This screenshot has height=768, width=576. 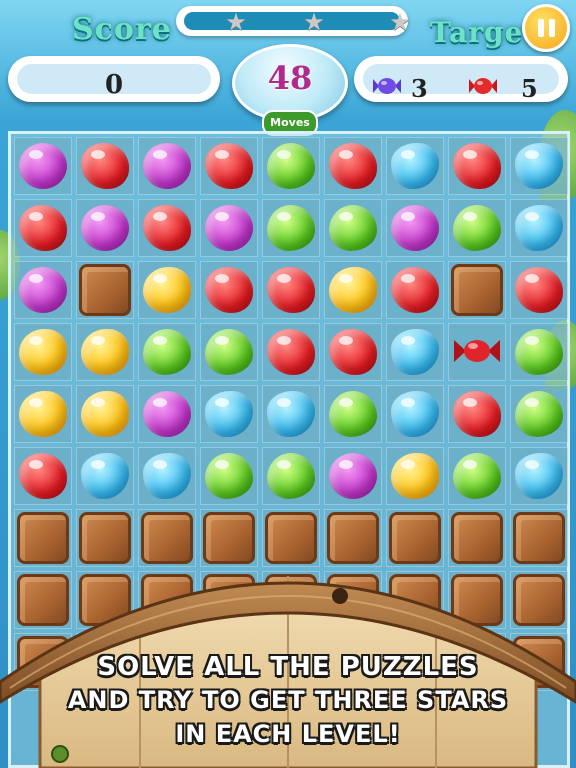 What do you see at coordinates (400, 22) in the screenshot?
I see `star-icon: ★` at bounding box center [400, 22].